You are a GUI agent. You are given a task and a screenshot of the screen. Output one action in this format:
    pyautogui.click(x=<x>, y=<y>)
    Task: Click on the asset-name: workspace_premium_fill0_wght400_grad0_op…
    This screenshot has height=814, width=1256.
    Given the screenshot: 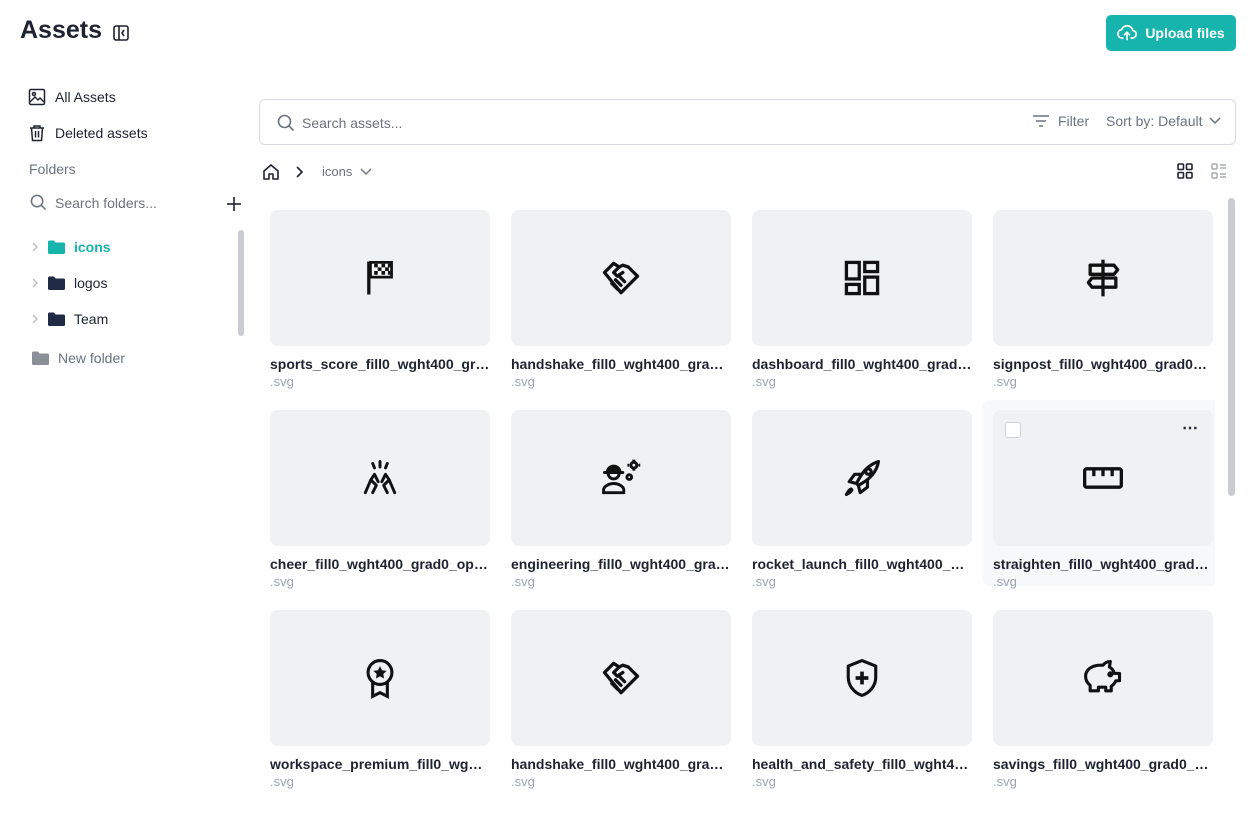 What is the action you would take?
    pyautogui.click(x=380, y=764)
    